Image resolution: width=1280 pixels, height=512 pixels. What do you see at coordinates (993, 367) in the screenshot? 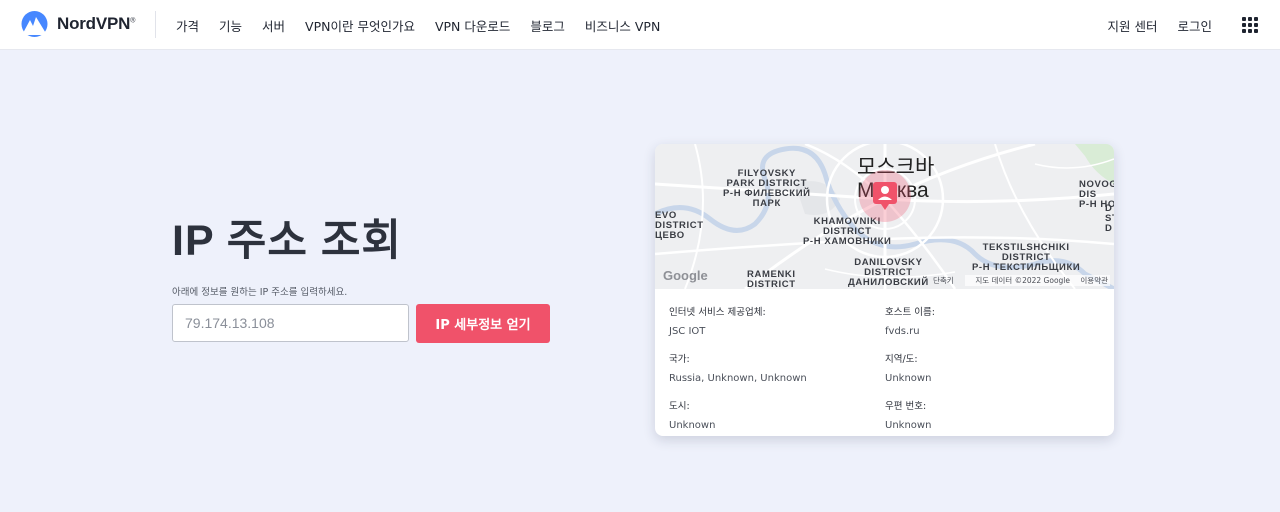
I see `detail-region: 지역/도: Unknown` at bounding box center [993, 367].